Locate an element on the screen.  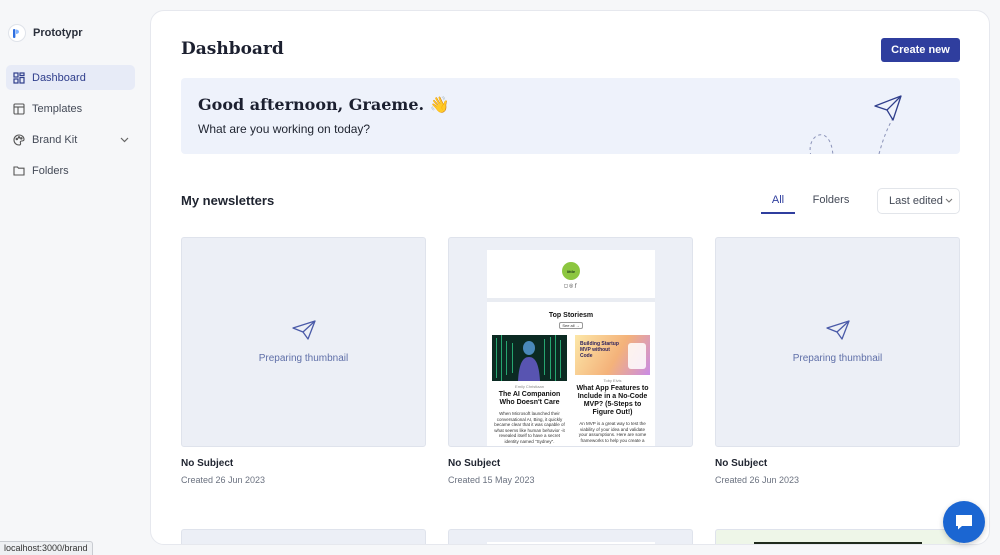
sidebar-item-label: Brand Kit is located at coordinates (55, 139).